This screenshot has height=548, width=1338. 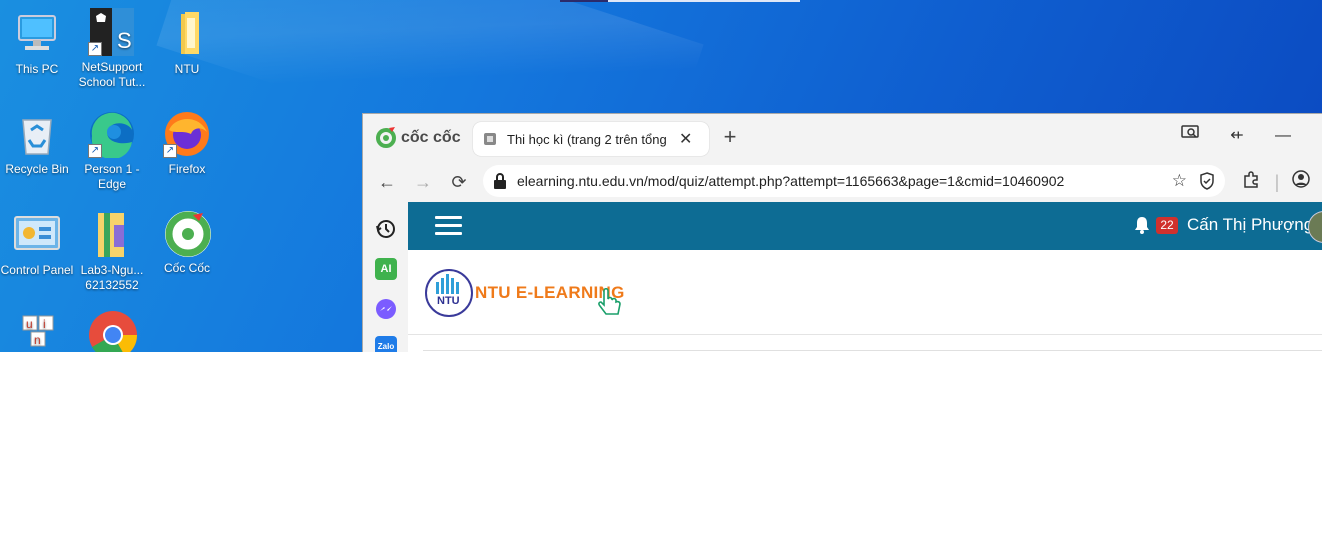 I want to click on browser-sidebar: AI Zalo, so click(x=385, y=277).